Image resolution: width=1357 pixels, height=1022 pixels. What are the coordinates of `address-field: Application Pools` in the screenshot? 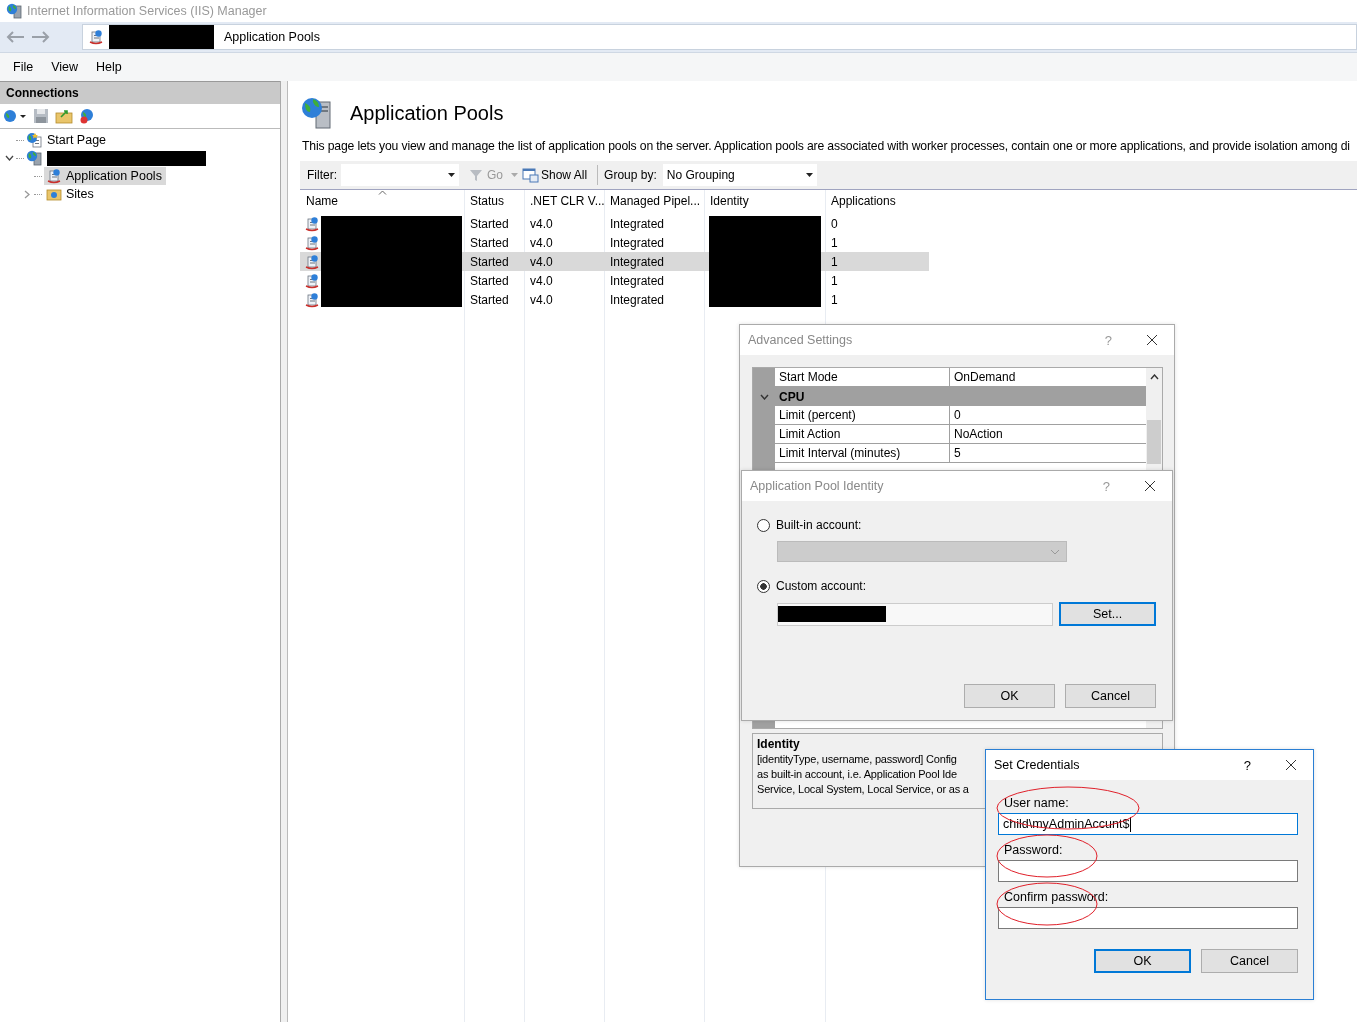 It's located at (719, 37).